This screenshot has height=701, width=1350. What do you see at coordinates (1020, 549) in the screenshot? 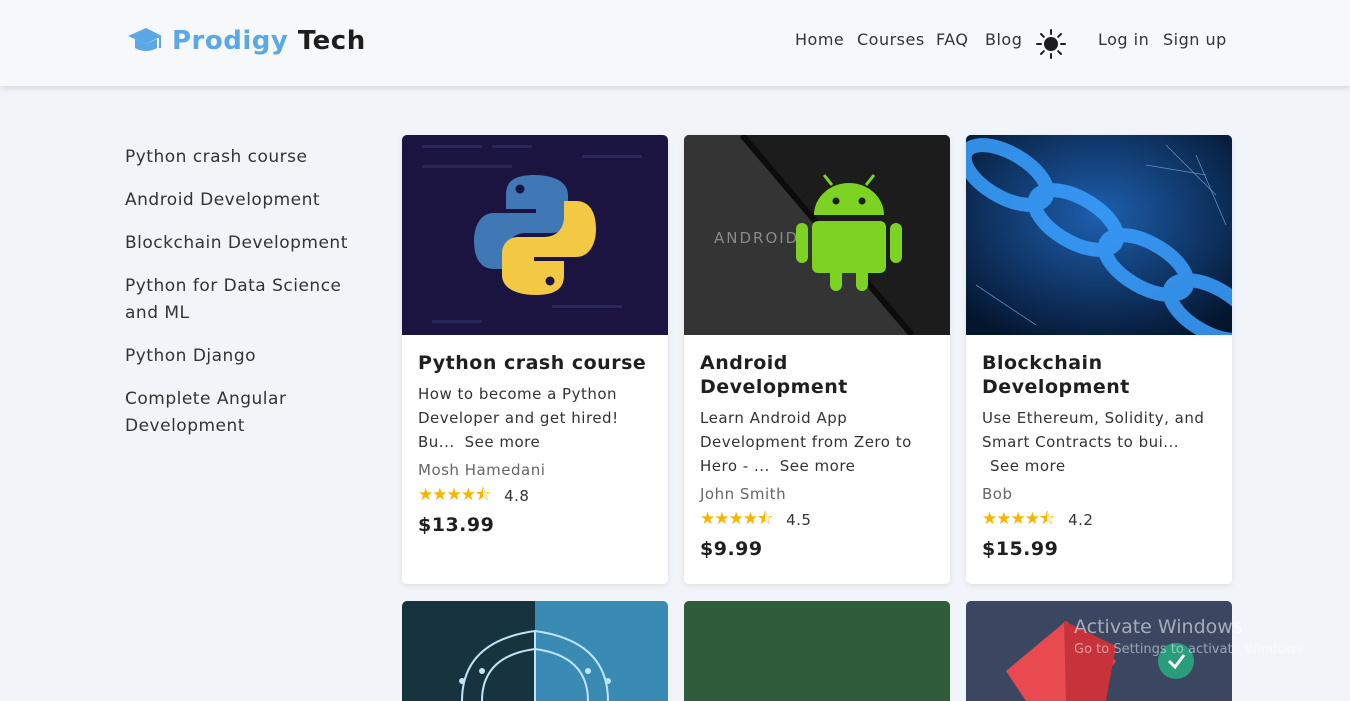
I see `course-price: $15.99` at bounding box center [1020, 549].